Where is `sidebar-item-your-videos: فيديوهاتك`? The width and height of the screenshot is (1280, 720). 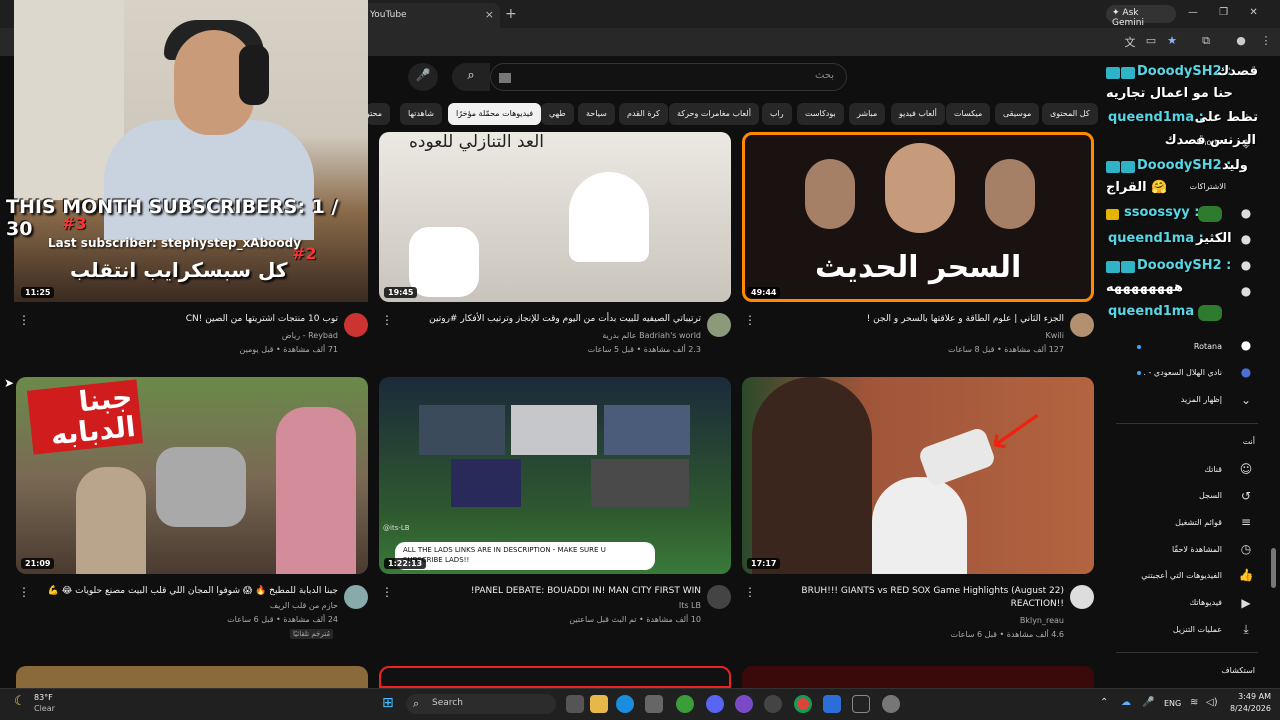 sidebar-item-your-videos: فيديوهاتك is located at coordinates (1186, 602).